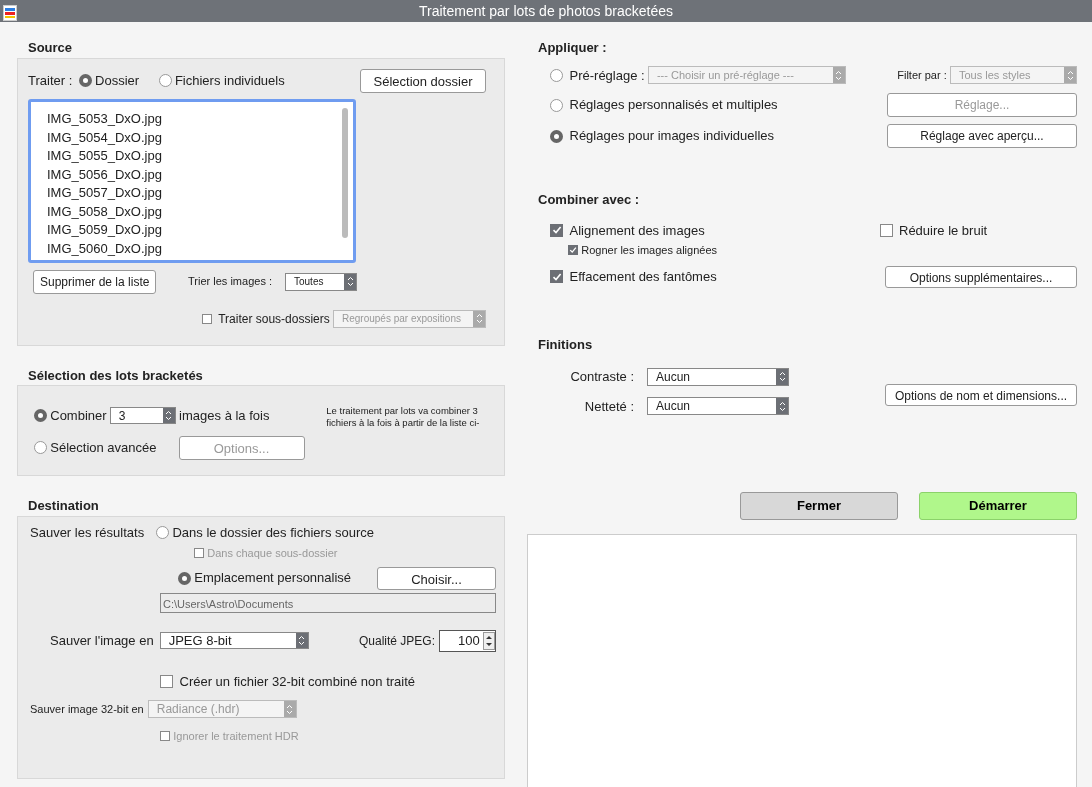 This screenshot has height=787, width=1092. What do you see at coordinates (345, 173) in the screenshot?
I see `scrollbar` at bounding box center [345, 173].